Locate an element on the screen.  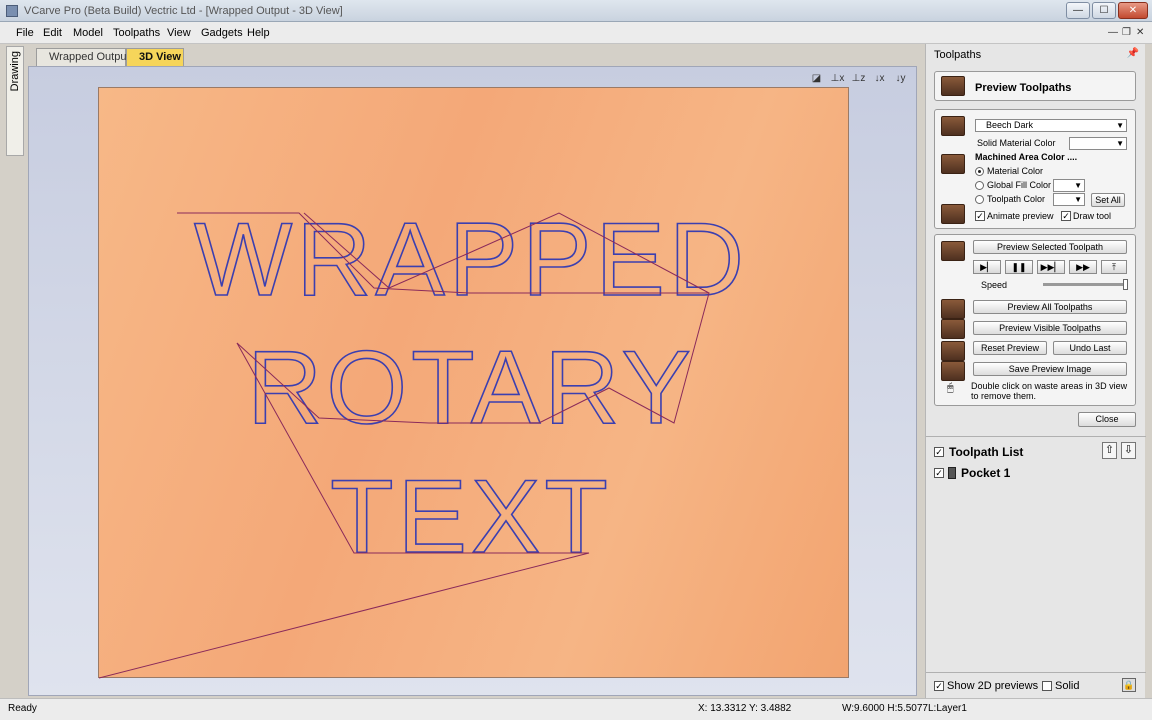
global-fill-color-option: Global Fill Color is located at coordinates (1019, 185).